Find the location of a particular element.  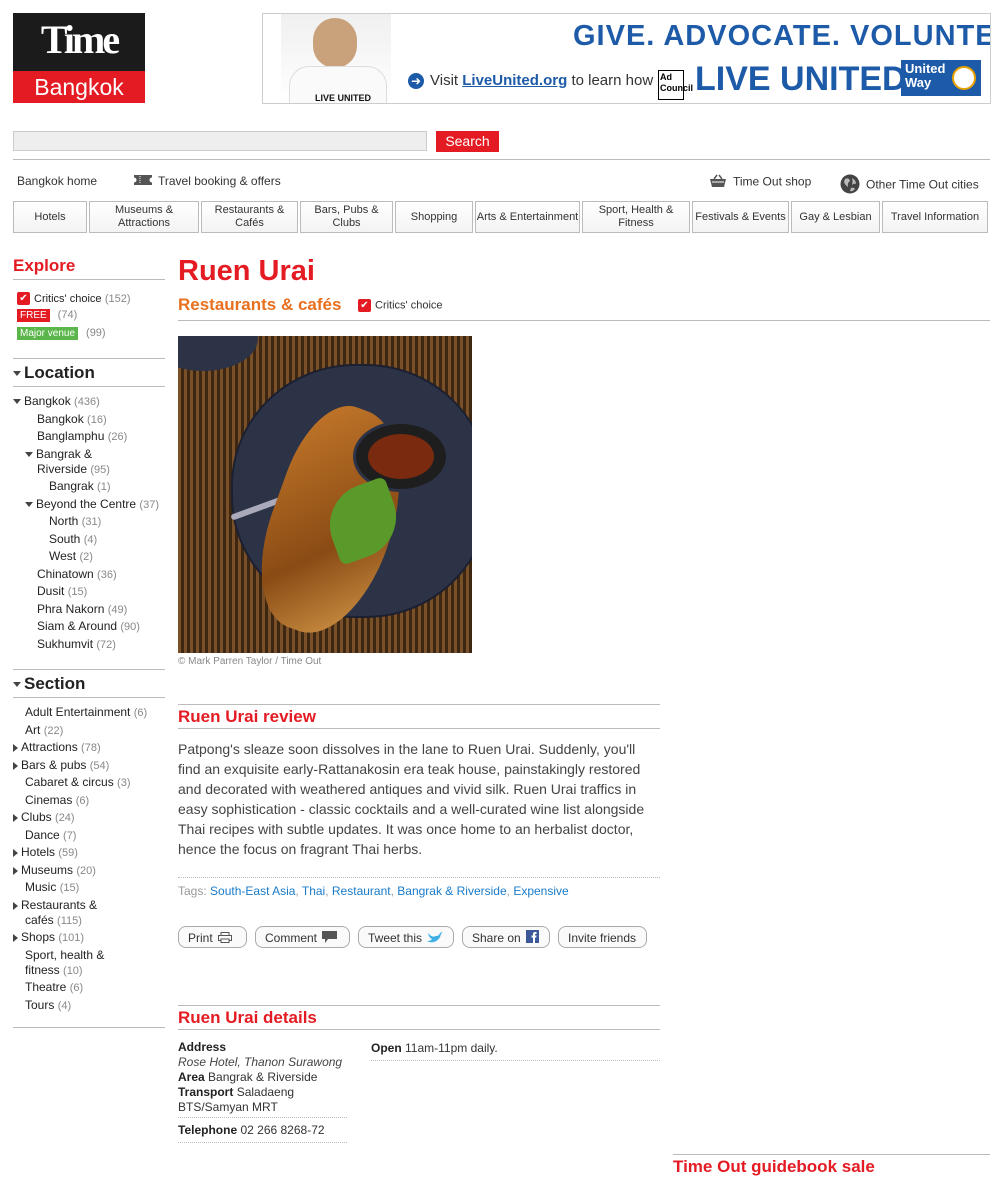

location-item: Bangrak (1) is located at coordinates (80, 486).